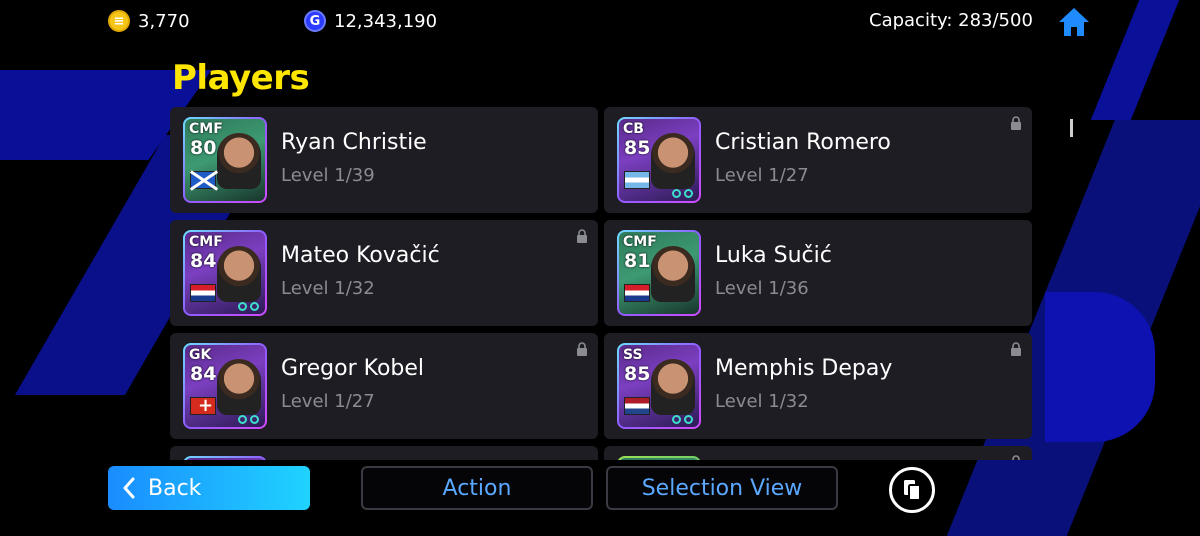 The image size is (1200, 536). I want to click on player-card: CB 85 Cristian Romero Level 1/27, so click(818, 160).